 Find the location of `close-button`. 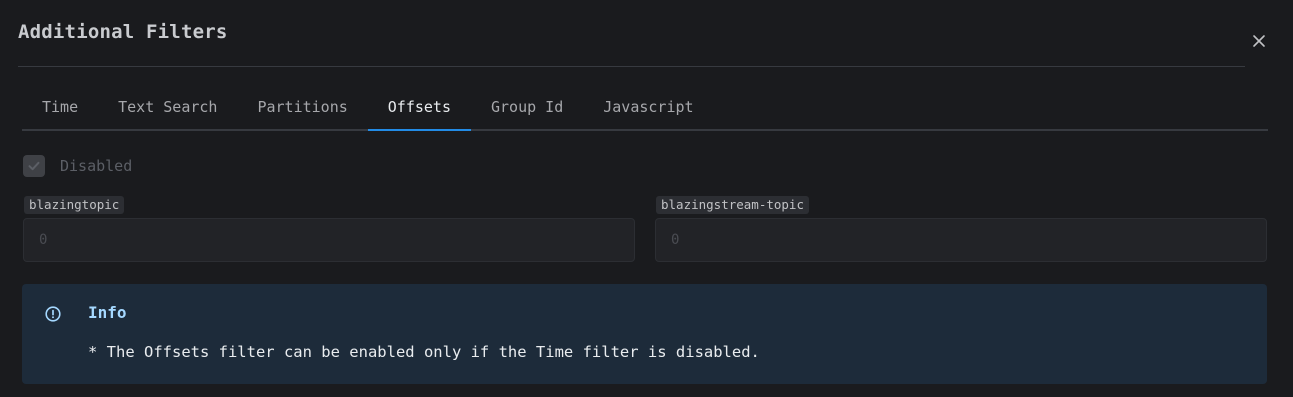

close-button is located at coordinates (1259, 41).